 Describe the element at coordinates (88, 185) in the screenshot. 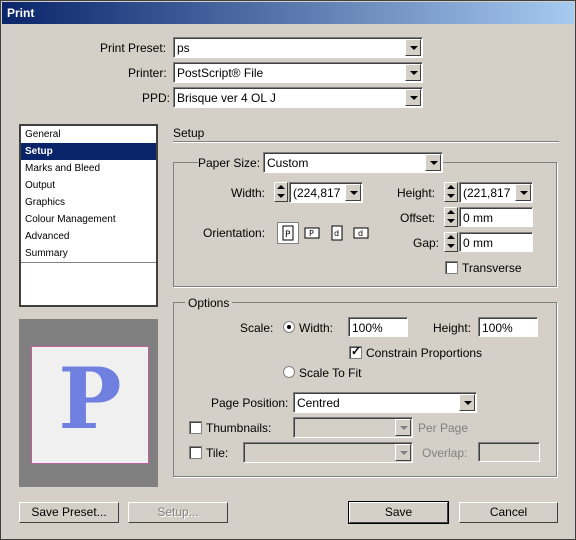

I see `category-item-output: Output` at that location.